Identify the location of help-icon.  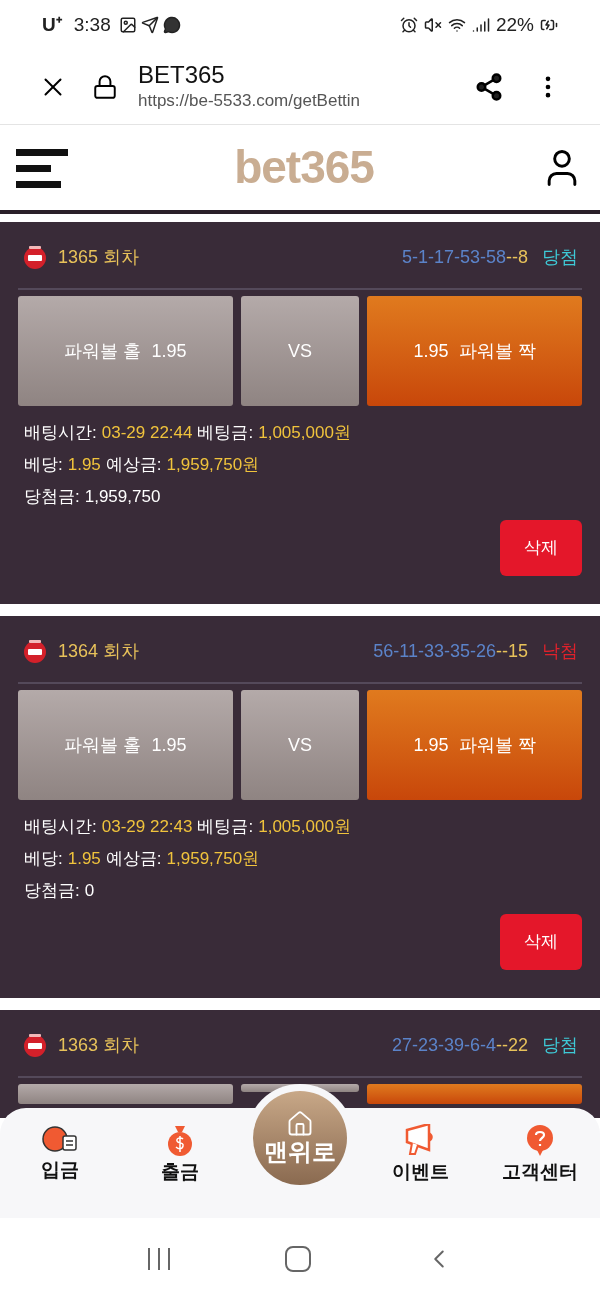
(540, 1140).